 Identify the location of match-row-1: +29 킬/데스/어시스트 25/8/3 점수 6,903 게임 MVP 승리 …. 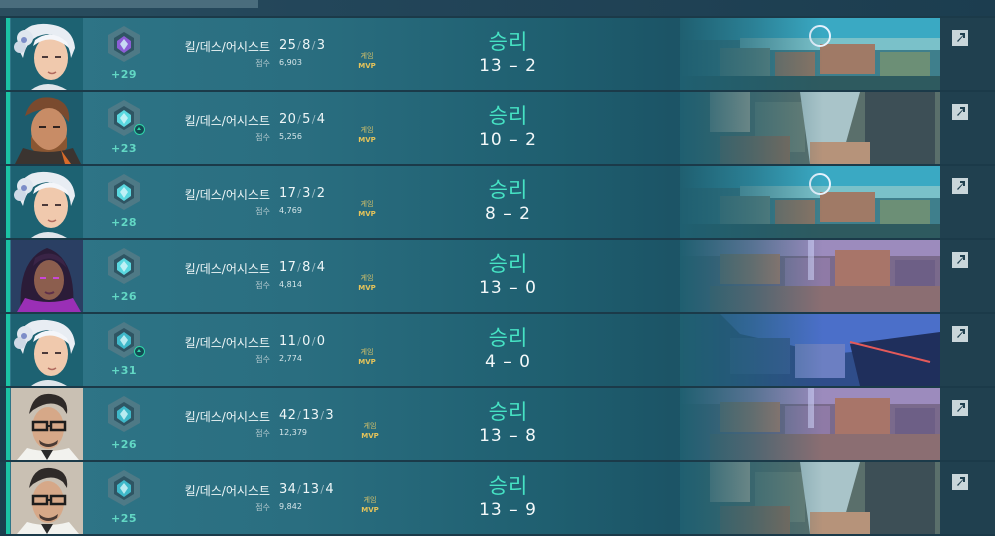
(497, 54).